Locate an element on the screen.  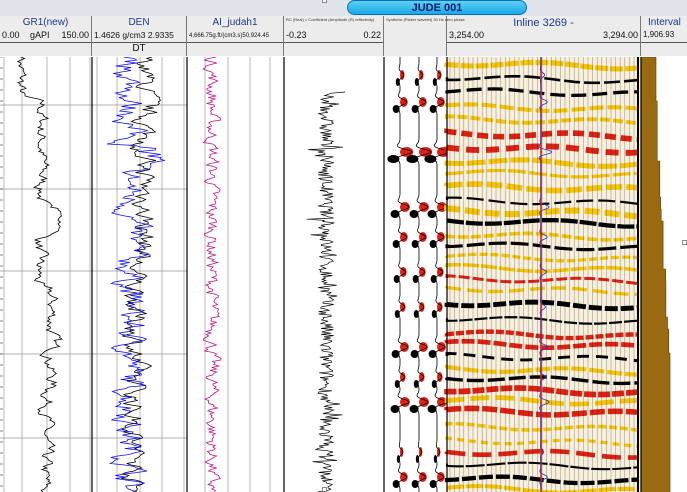
ai-curve is located at coordinates (212, 274).